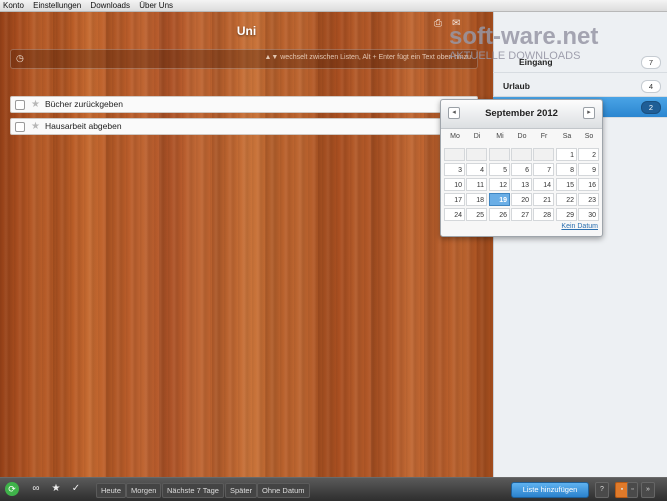 The height and width of the screenshot is (501, 667). I want to click on task-text: Hausarbeit abgeben, so click(83, 126).